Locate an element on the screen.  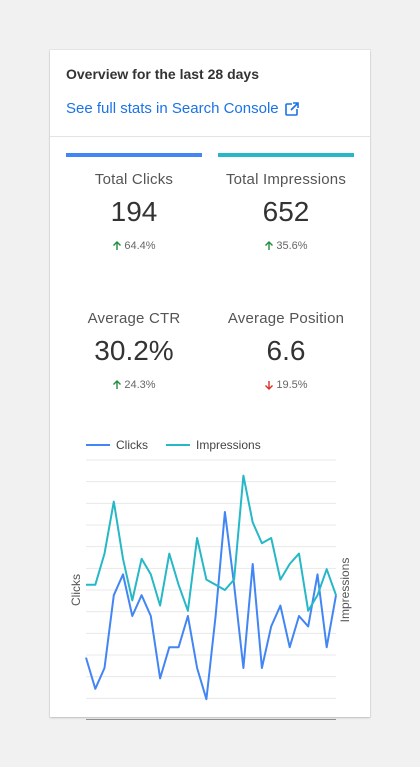
legend-label: Impressions is located at coordinates (228, 445).